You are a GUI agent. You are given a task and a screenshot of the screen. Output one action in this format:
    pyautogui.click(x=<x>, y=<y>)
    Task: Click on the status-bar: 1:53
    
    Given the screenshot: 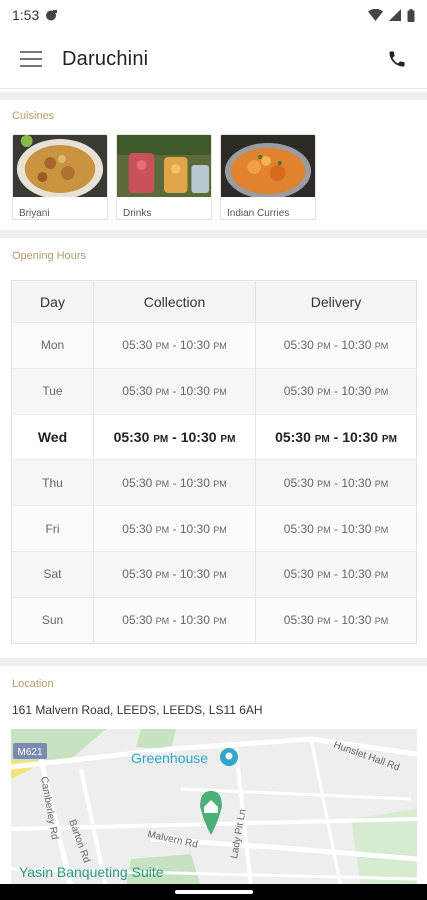 What is the action you would take?
    pyautogui.click(x=213, y=15)
    